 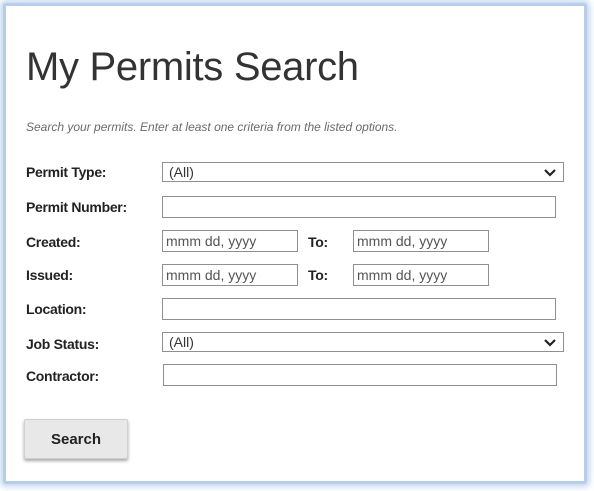 I want to click on contractor-label: Contractor:, so click(x=62, y=376).